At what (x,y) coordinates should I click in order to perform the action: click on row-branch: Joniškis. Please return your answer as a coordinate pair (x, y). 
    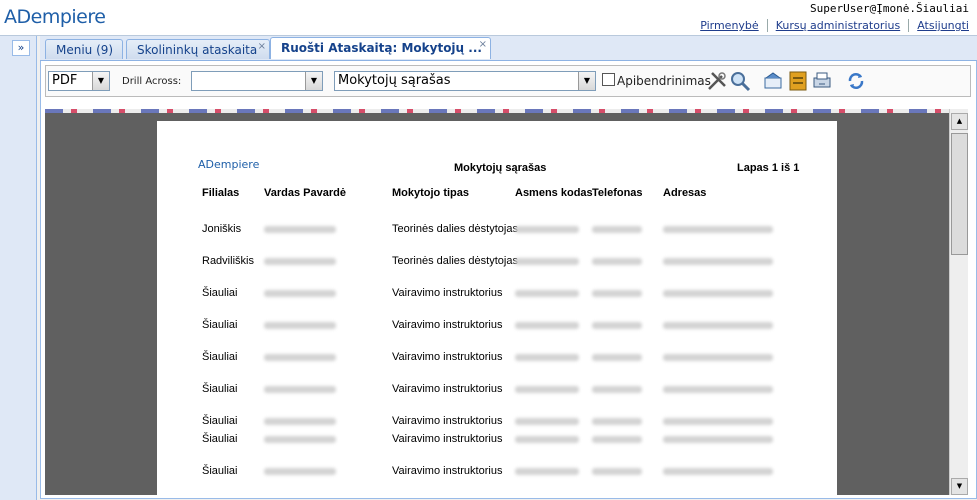
    Looking at the image, I should click on (222, 229).